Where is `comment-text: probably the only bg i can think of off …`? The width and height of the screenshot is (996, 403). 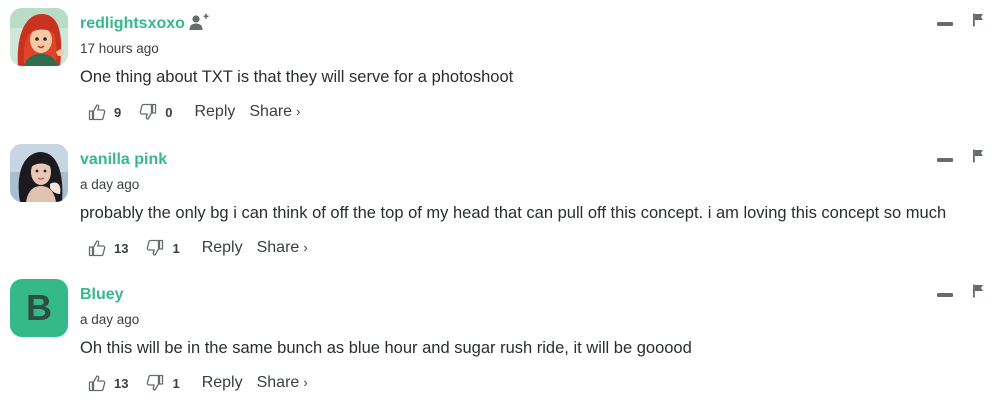 comment-text: probably the only bg i can think of off … is located at coordinates (513, 213).